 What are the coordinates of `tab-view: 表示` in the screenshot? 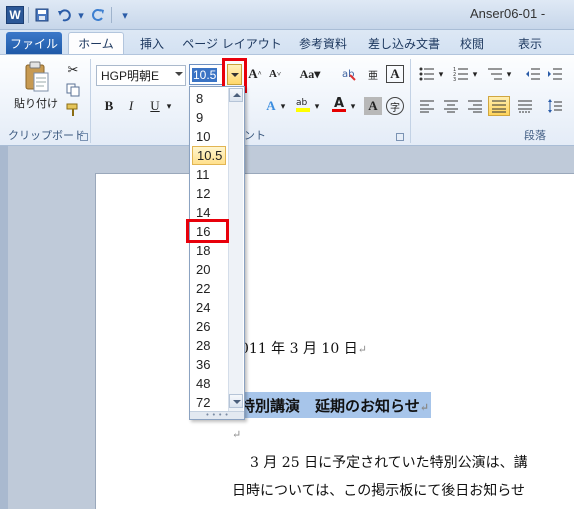 It's located at (530, 43).